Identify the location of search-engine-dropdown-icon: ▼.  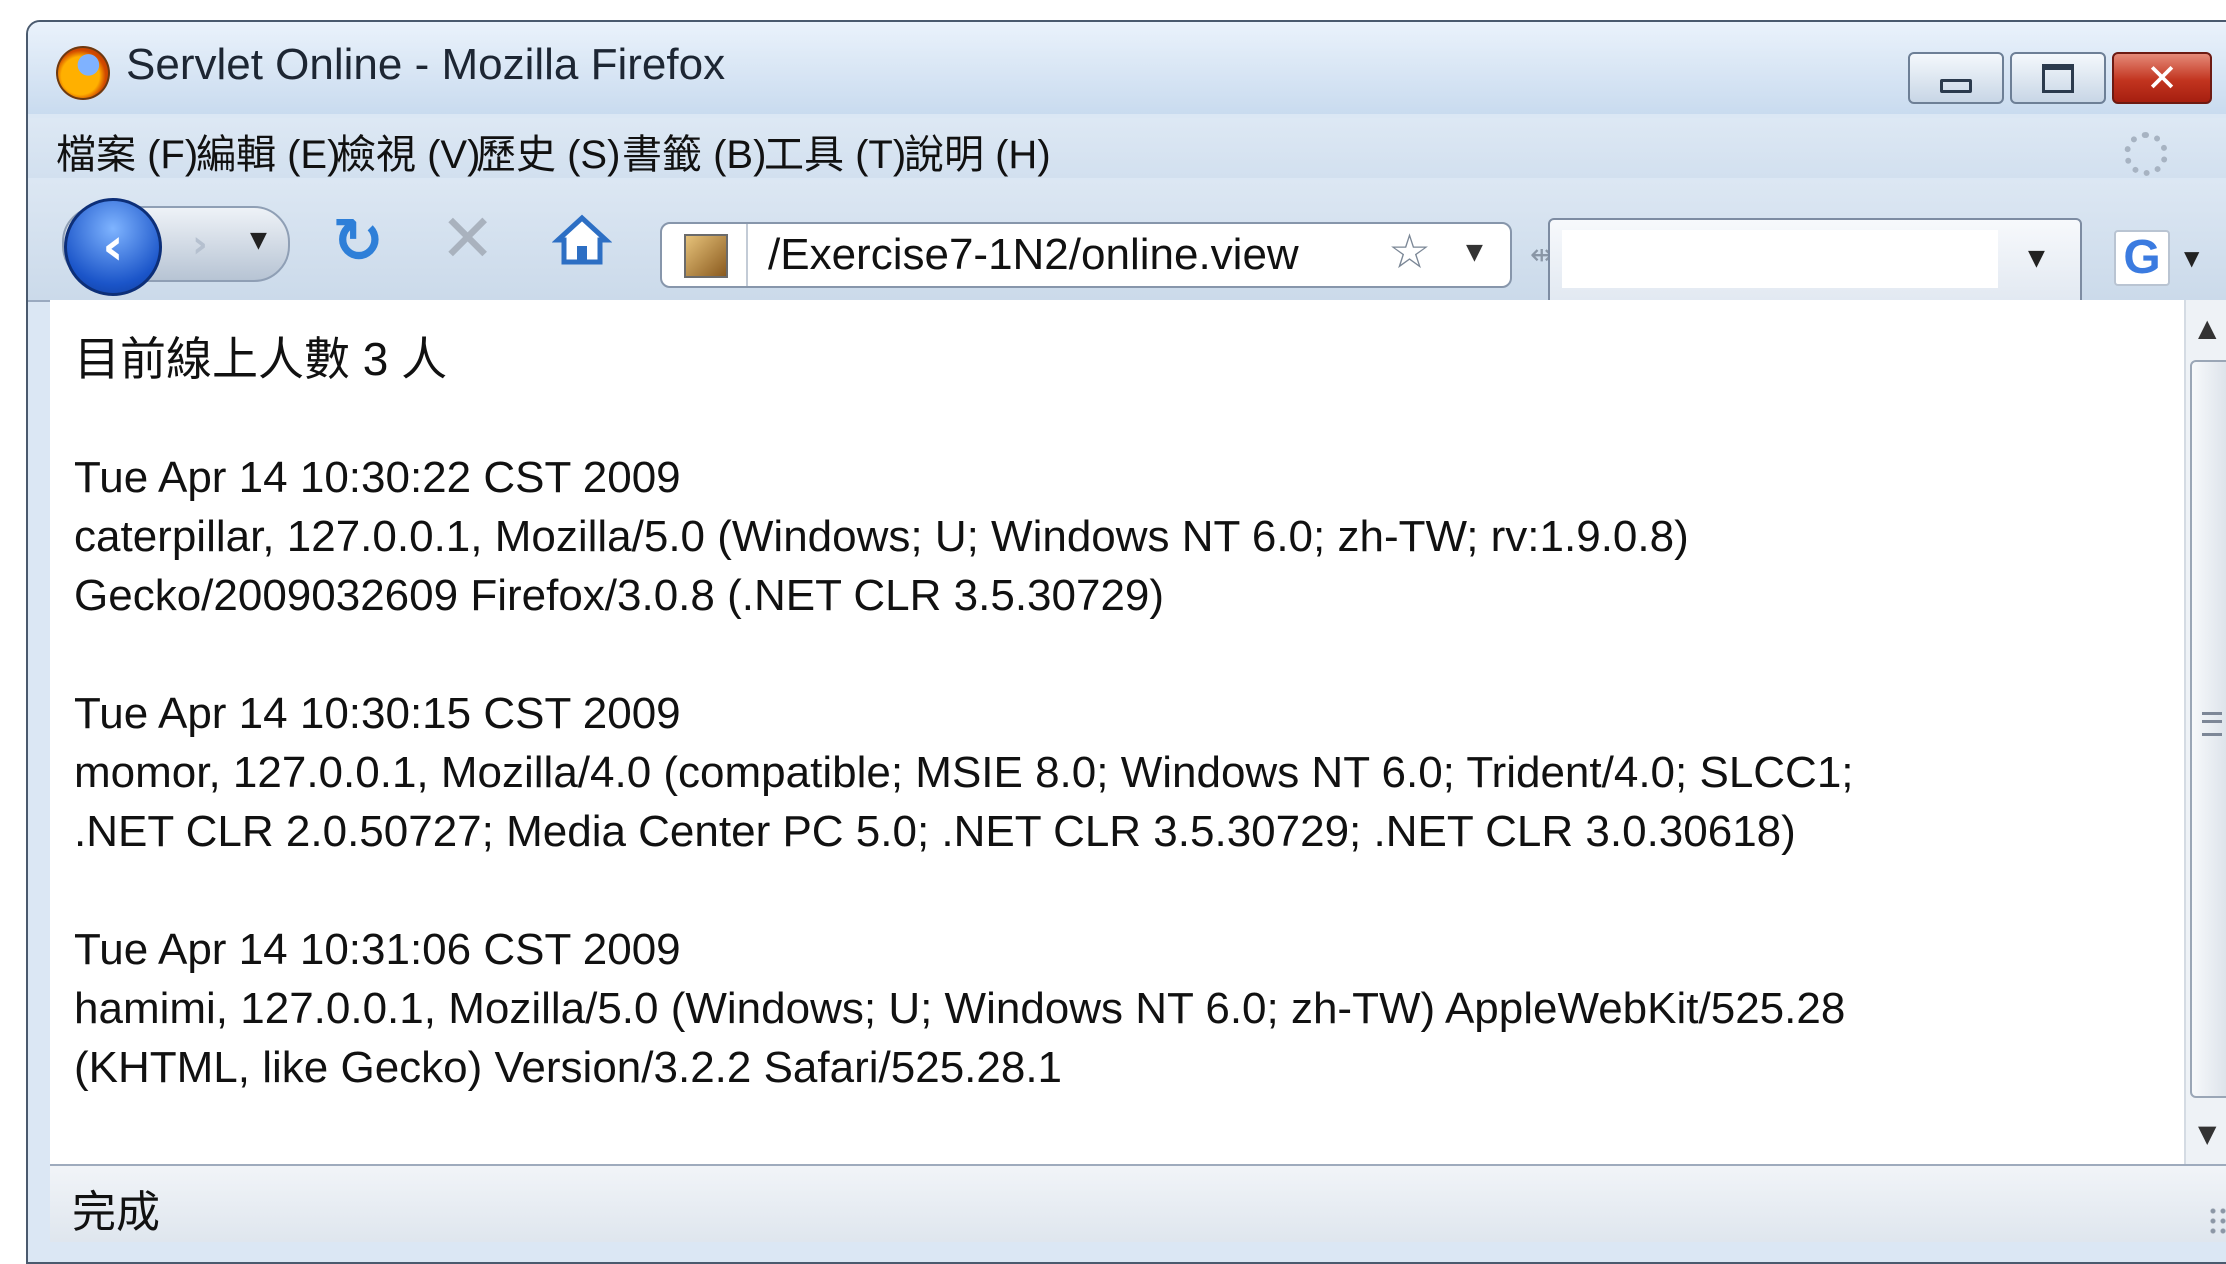
(2191, 258).